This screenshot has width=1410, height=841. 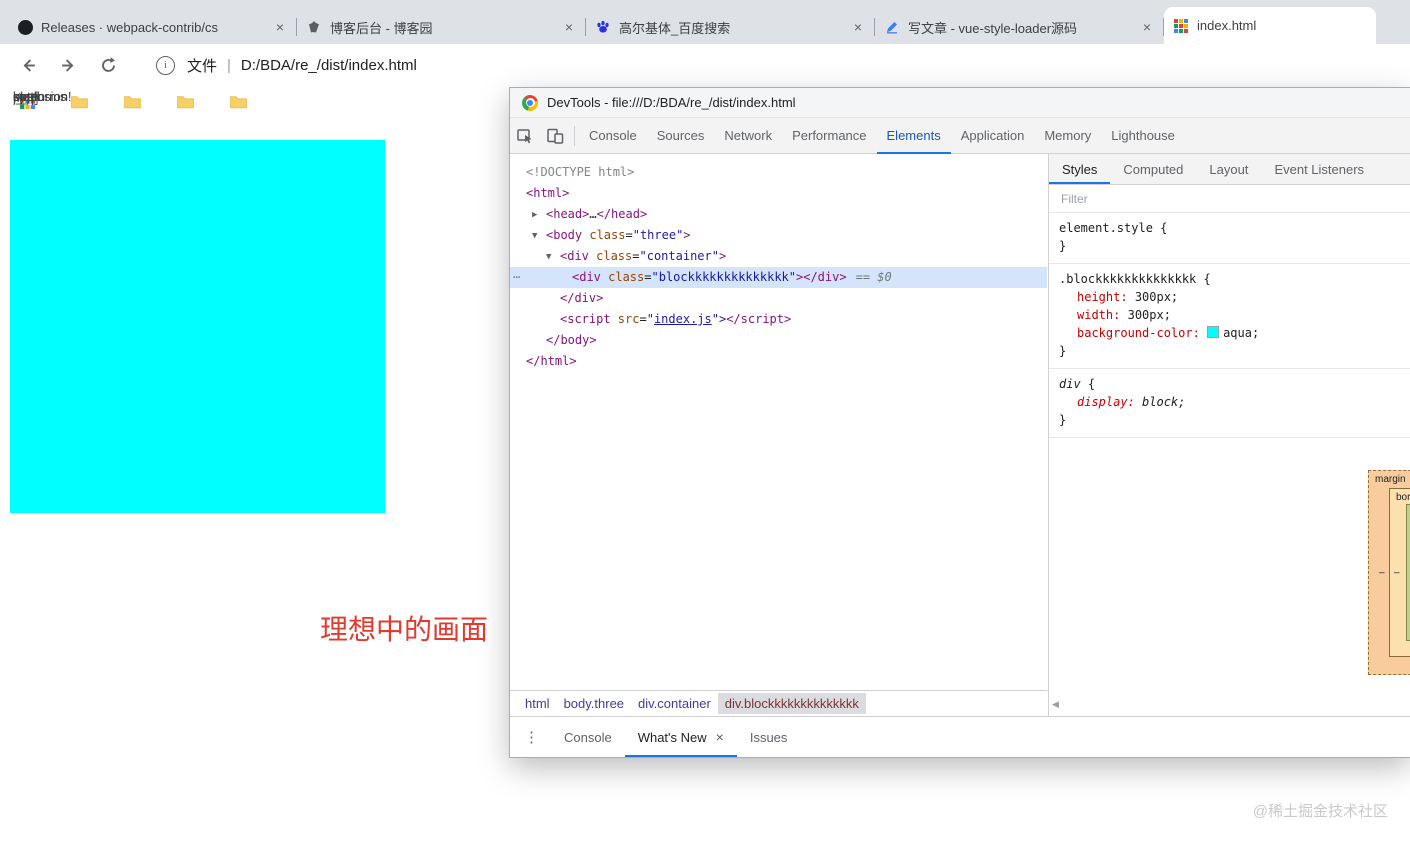 I want to click on browser-tab-cnblogs: 博客后台 - 博客园 ×, so click(x=441, y=27).